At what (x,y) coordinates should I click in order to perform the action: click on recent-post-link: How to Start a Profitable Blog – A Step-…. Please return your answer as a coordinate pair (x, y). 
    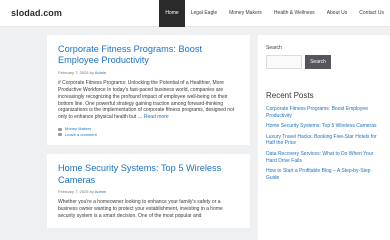
    Looking at the image, I should click on (324, 174).